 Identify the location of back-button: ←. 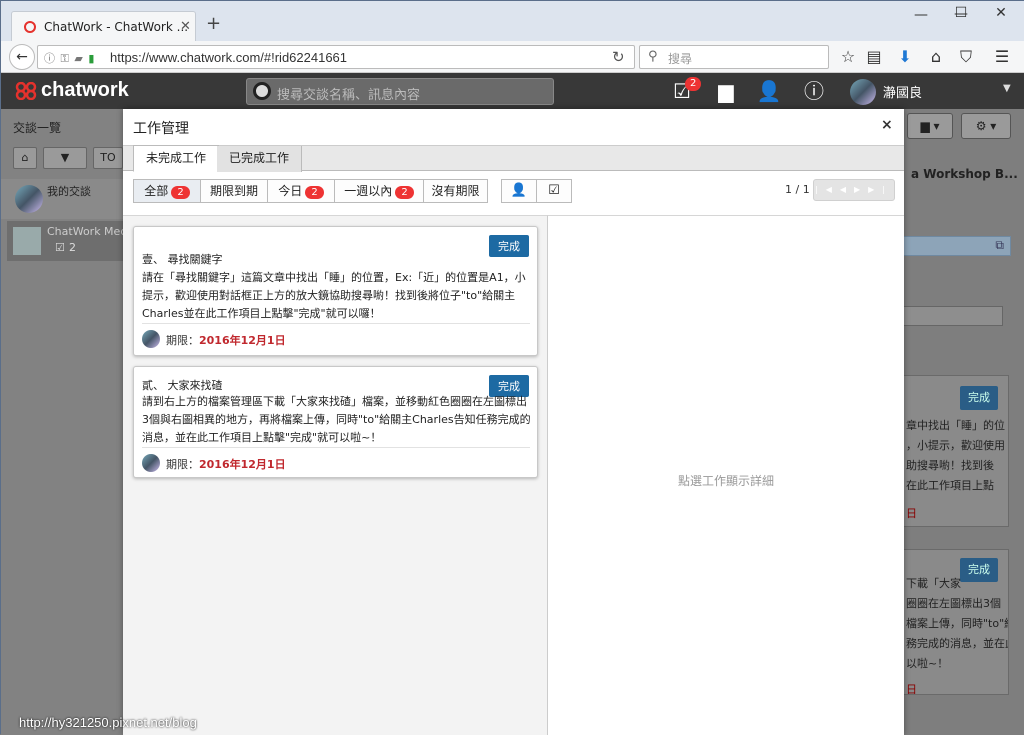
(22, 57).